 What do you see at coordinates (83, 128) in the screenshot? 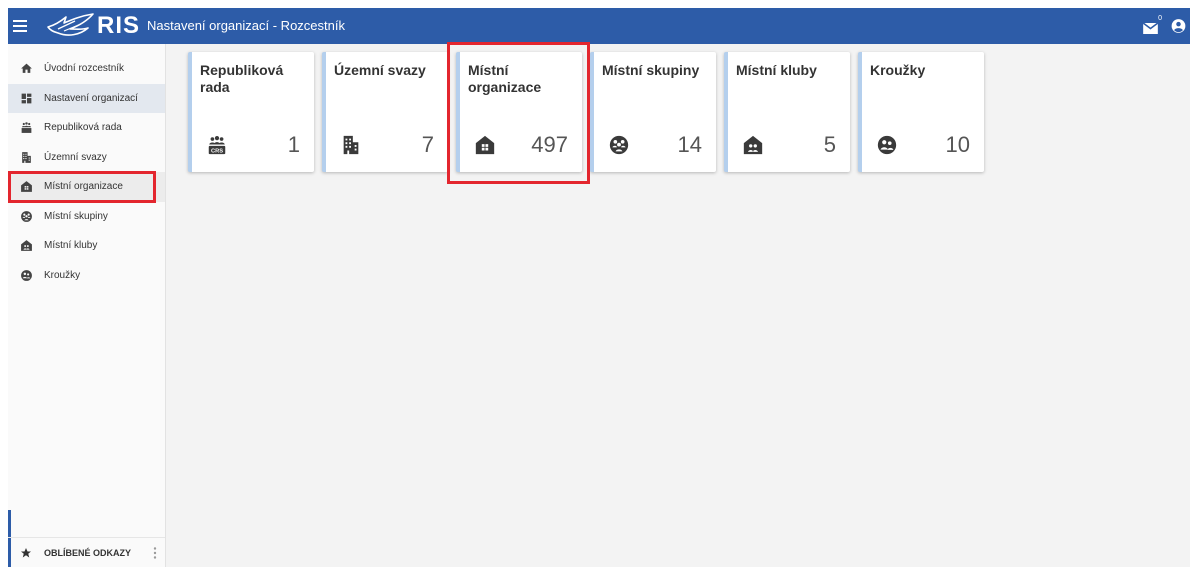
I see `sidebar-item-label: Republiková rada` at bounding box center [83, 128].